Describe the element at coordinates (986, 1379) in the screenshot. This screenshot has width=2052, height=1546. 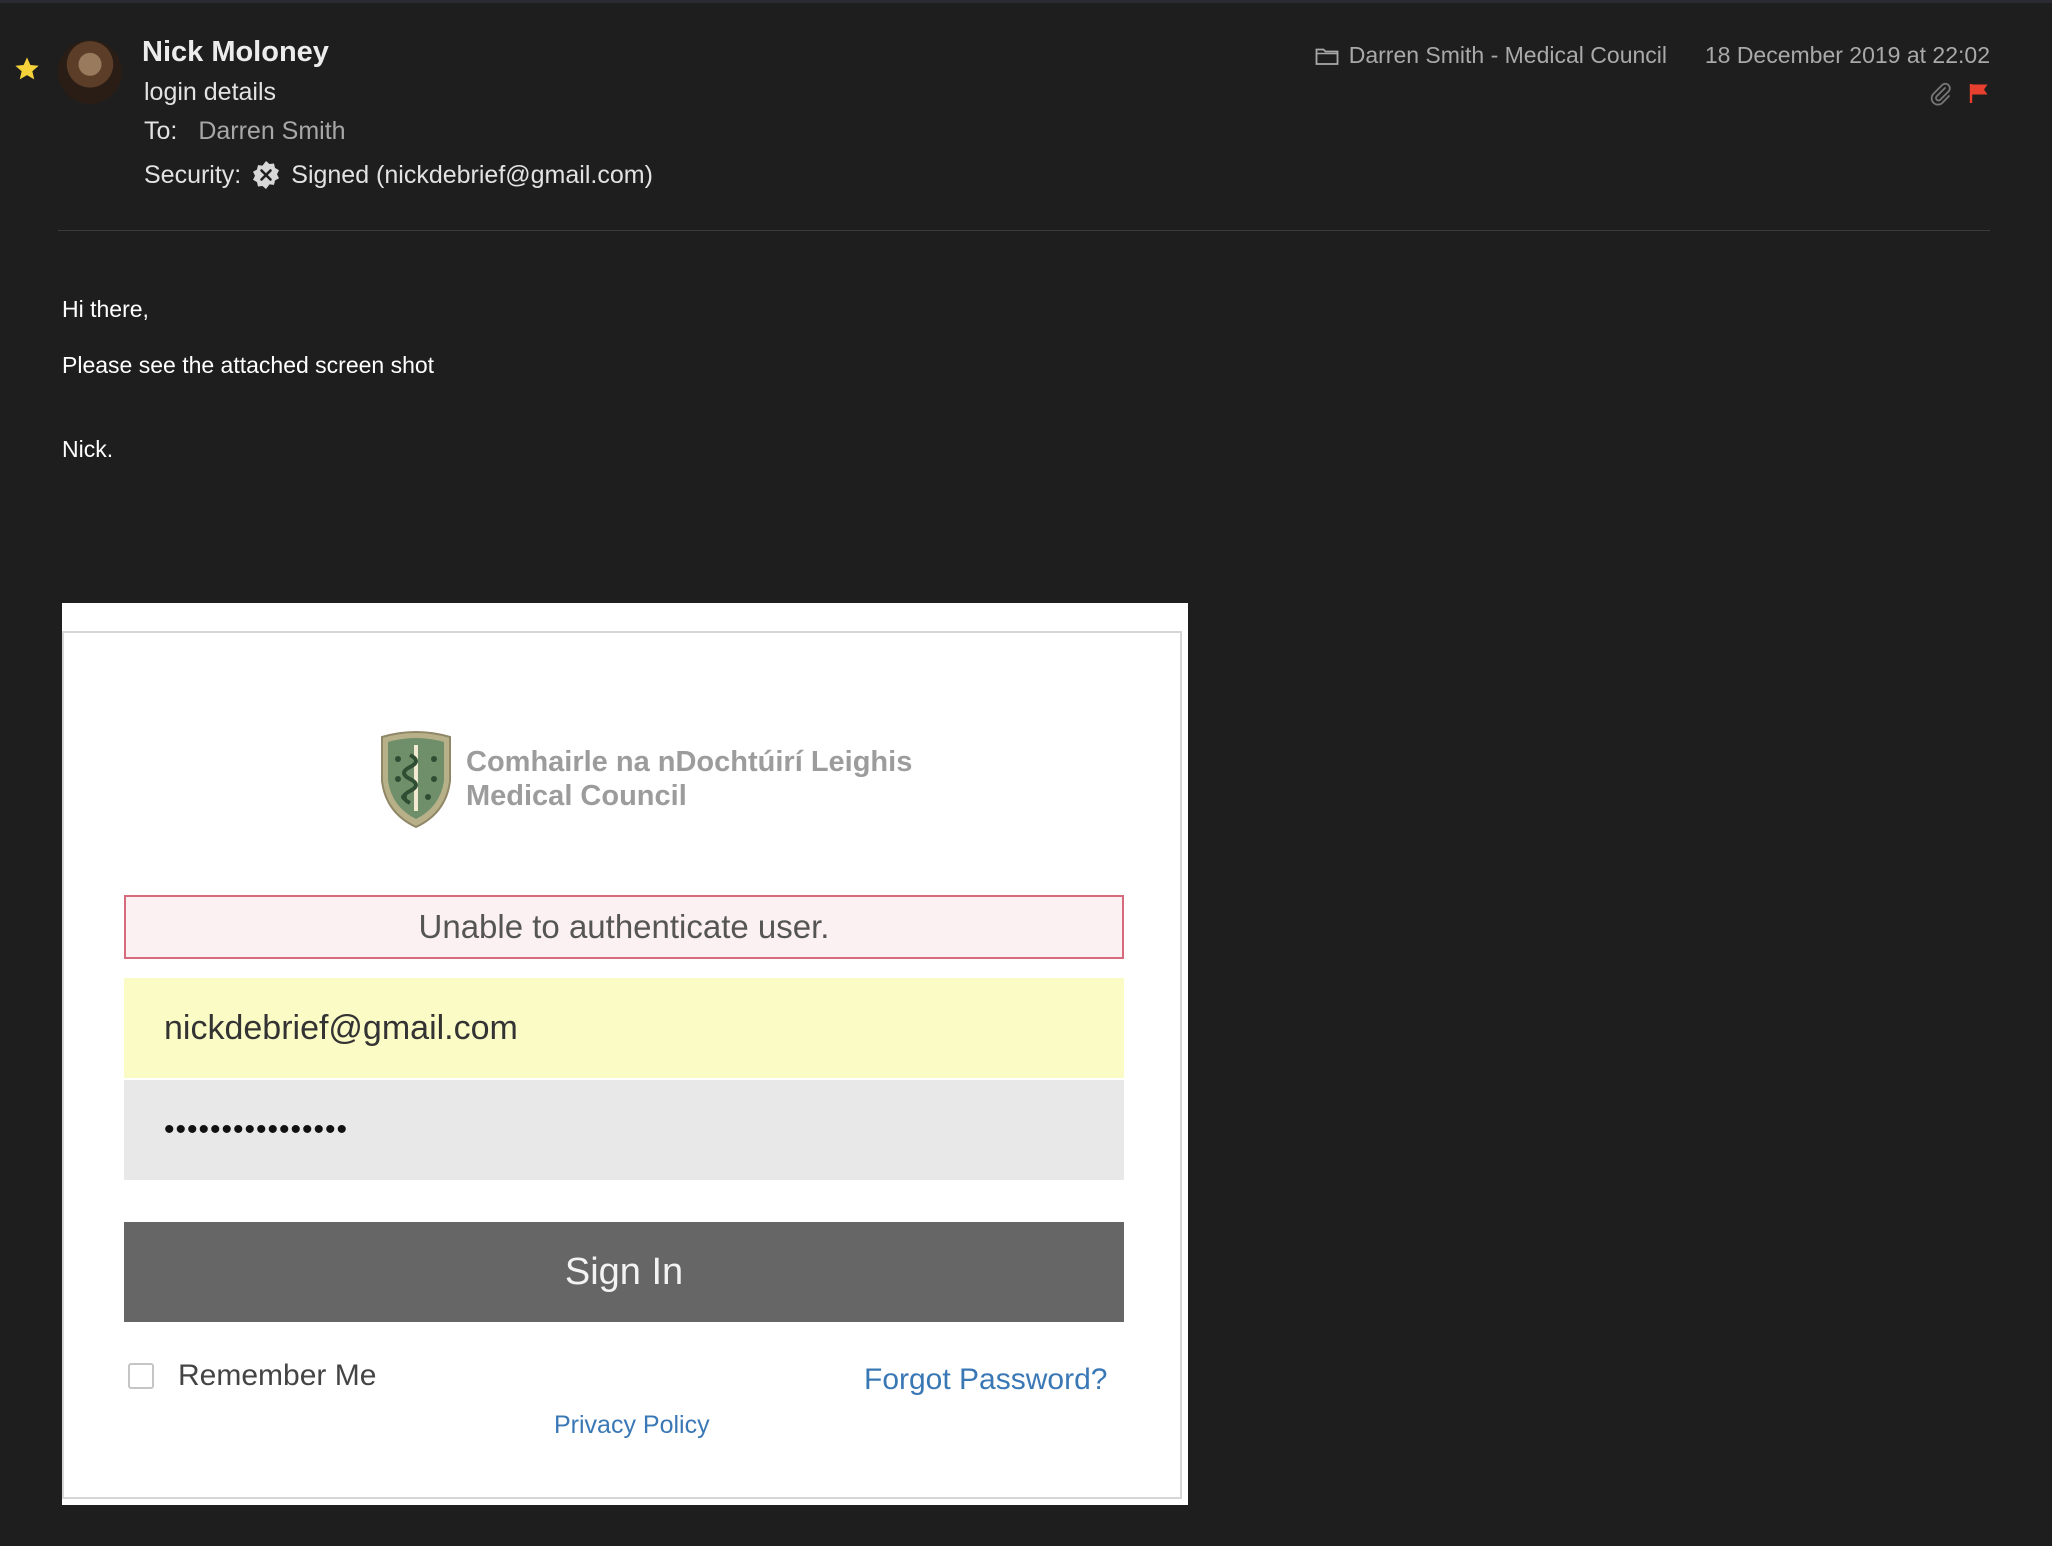
I see `forgot-password-link: Forgot Password?` at that location.